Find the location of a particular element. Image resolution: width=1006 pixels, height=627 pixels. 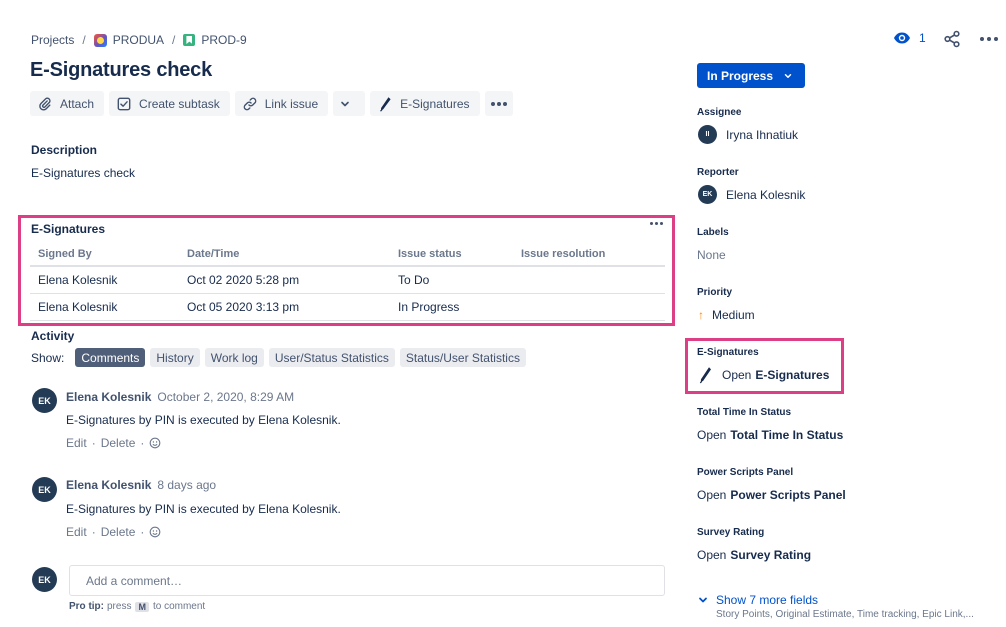

esignatures-panel-title: E-Signatures is located at coordinates (68, 229).